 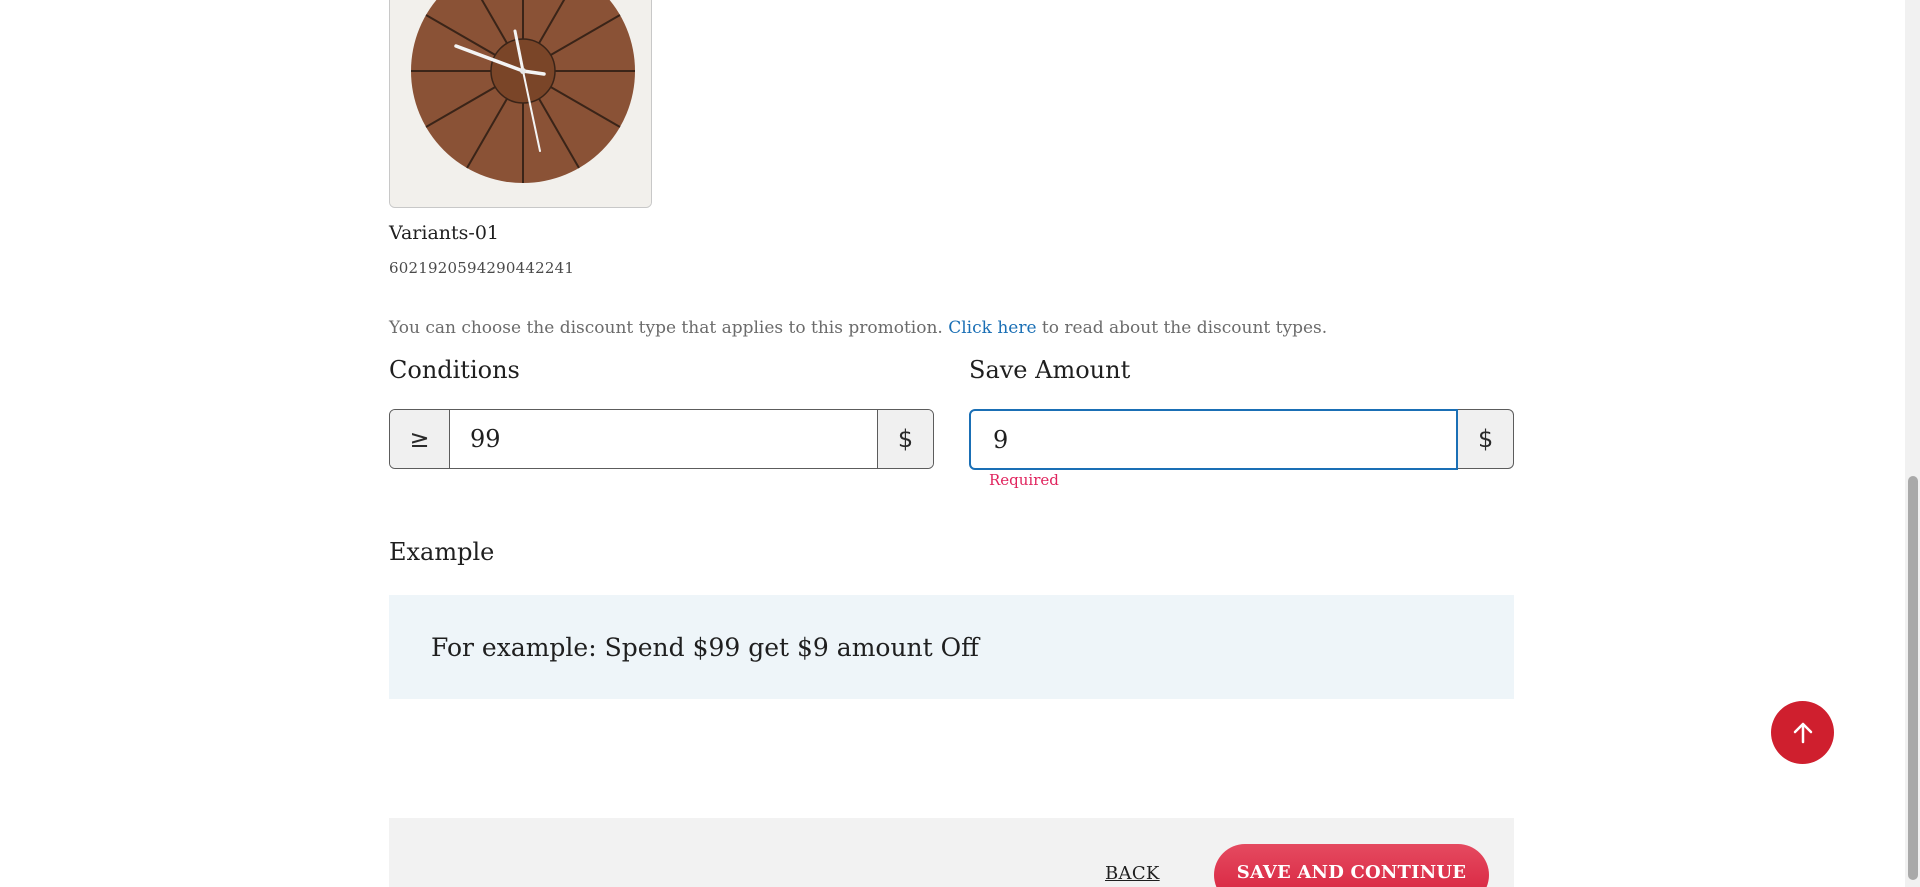 I want to click on example-box: For example: Spend $99 get $9 amount Off, so click(x=951, y=647).